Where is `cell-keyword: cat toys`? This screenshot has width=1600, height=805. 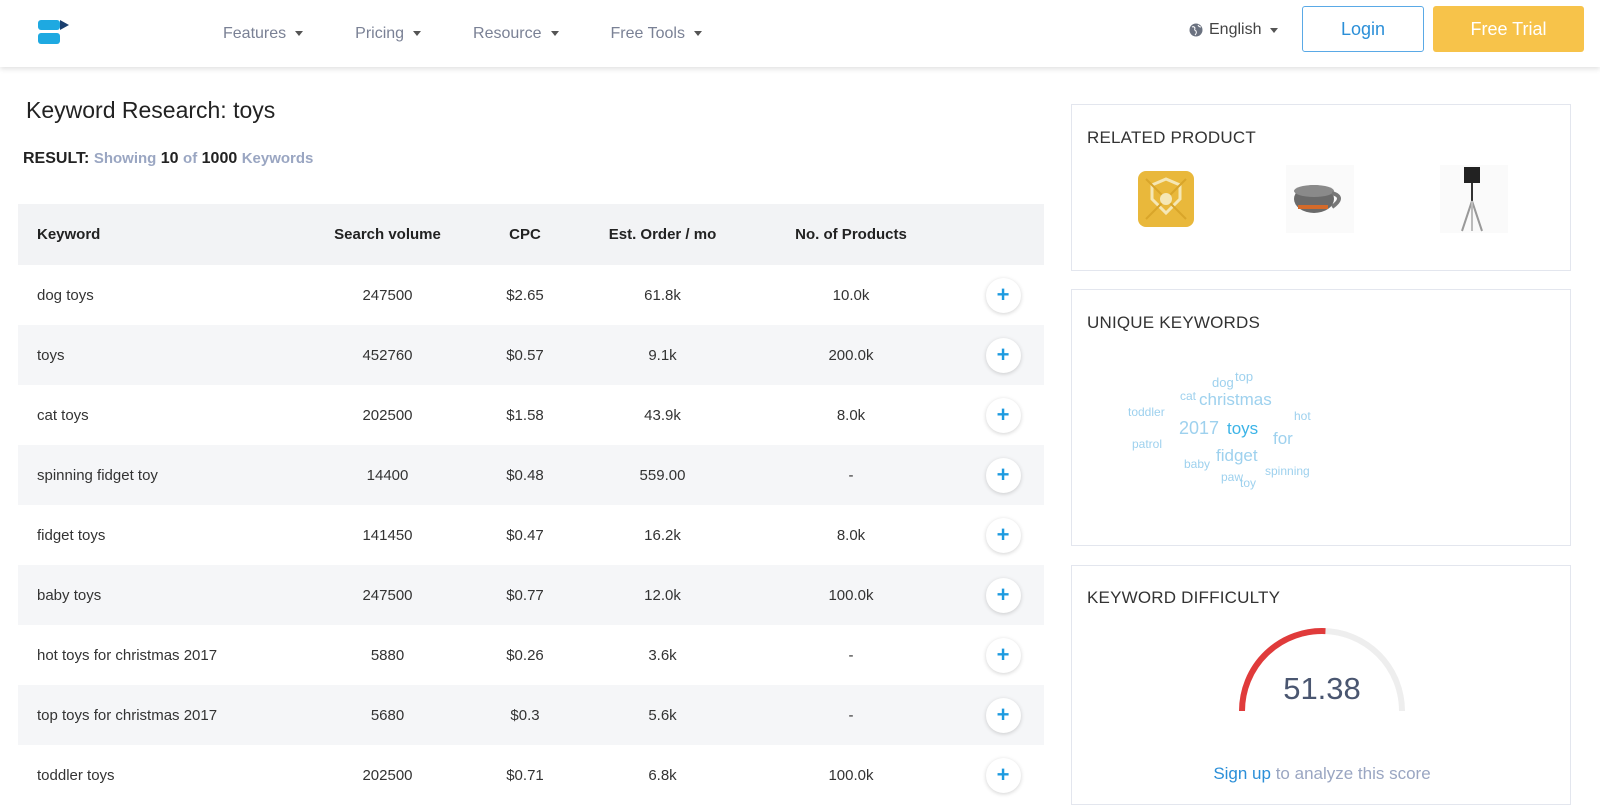 cell-keyword: cat toys is located at coordinates (63, 415).